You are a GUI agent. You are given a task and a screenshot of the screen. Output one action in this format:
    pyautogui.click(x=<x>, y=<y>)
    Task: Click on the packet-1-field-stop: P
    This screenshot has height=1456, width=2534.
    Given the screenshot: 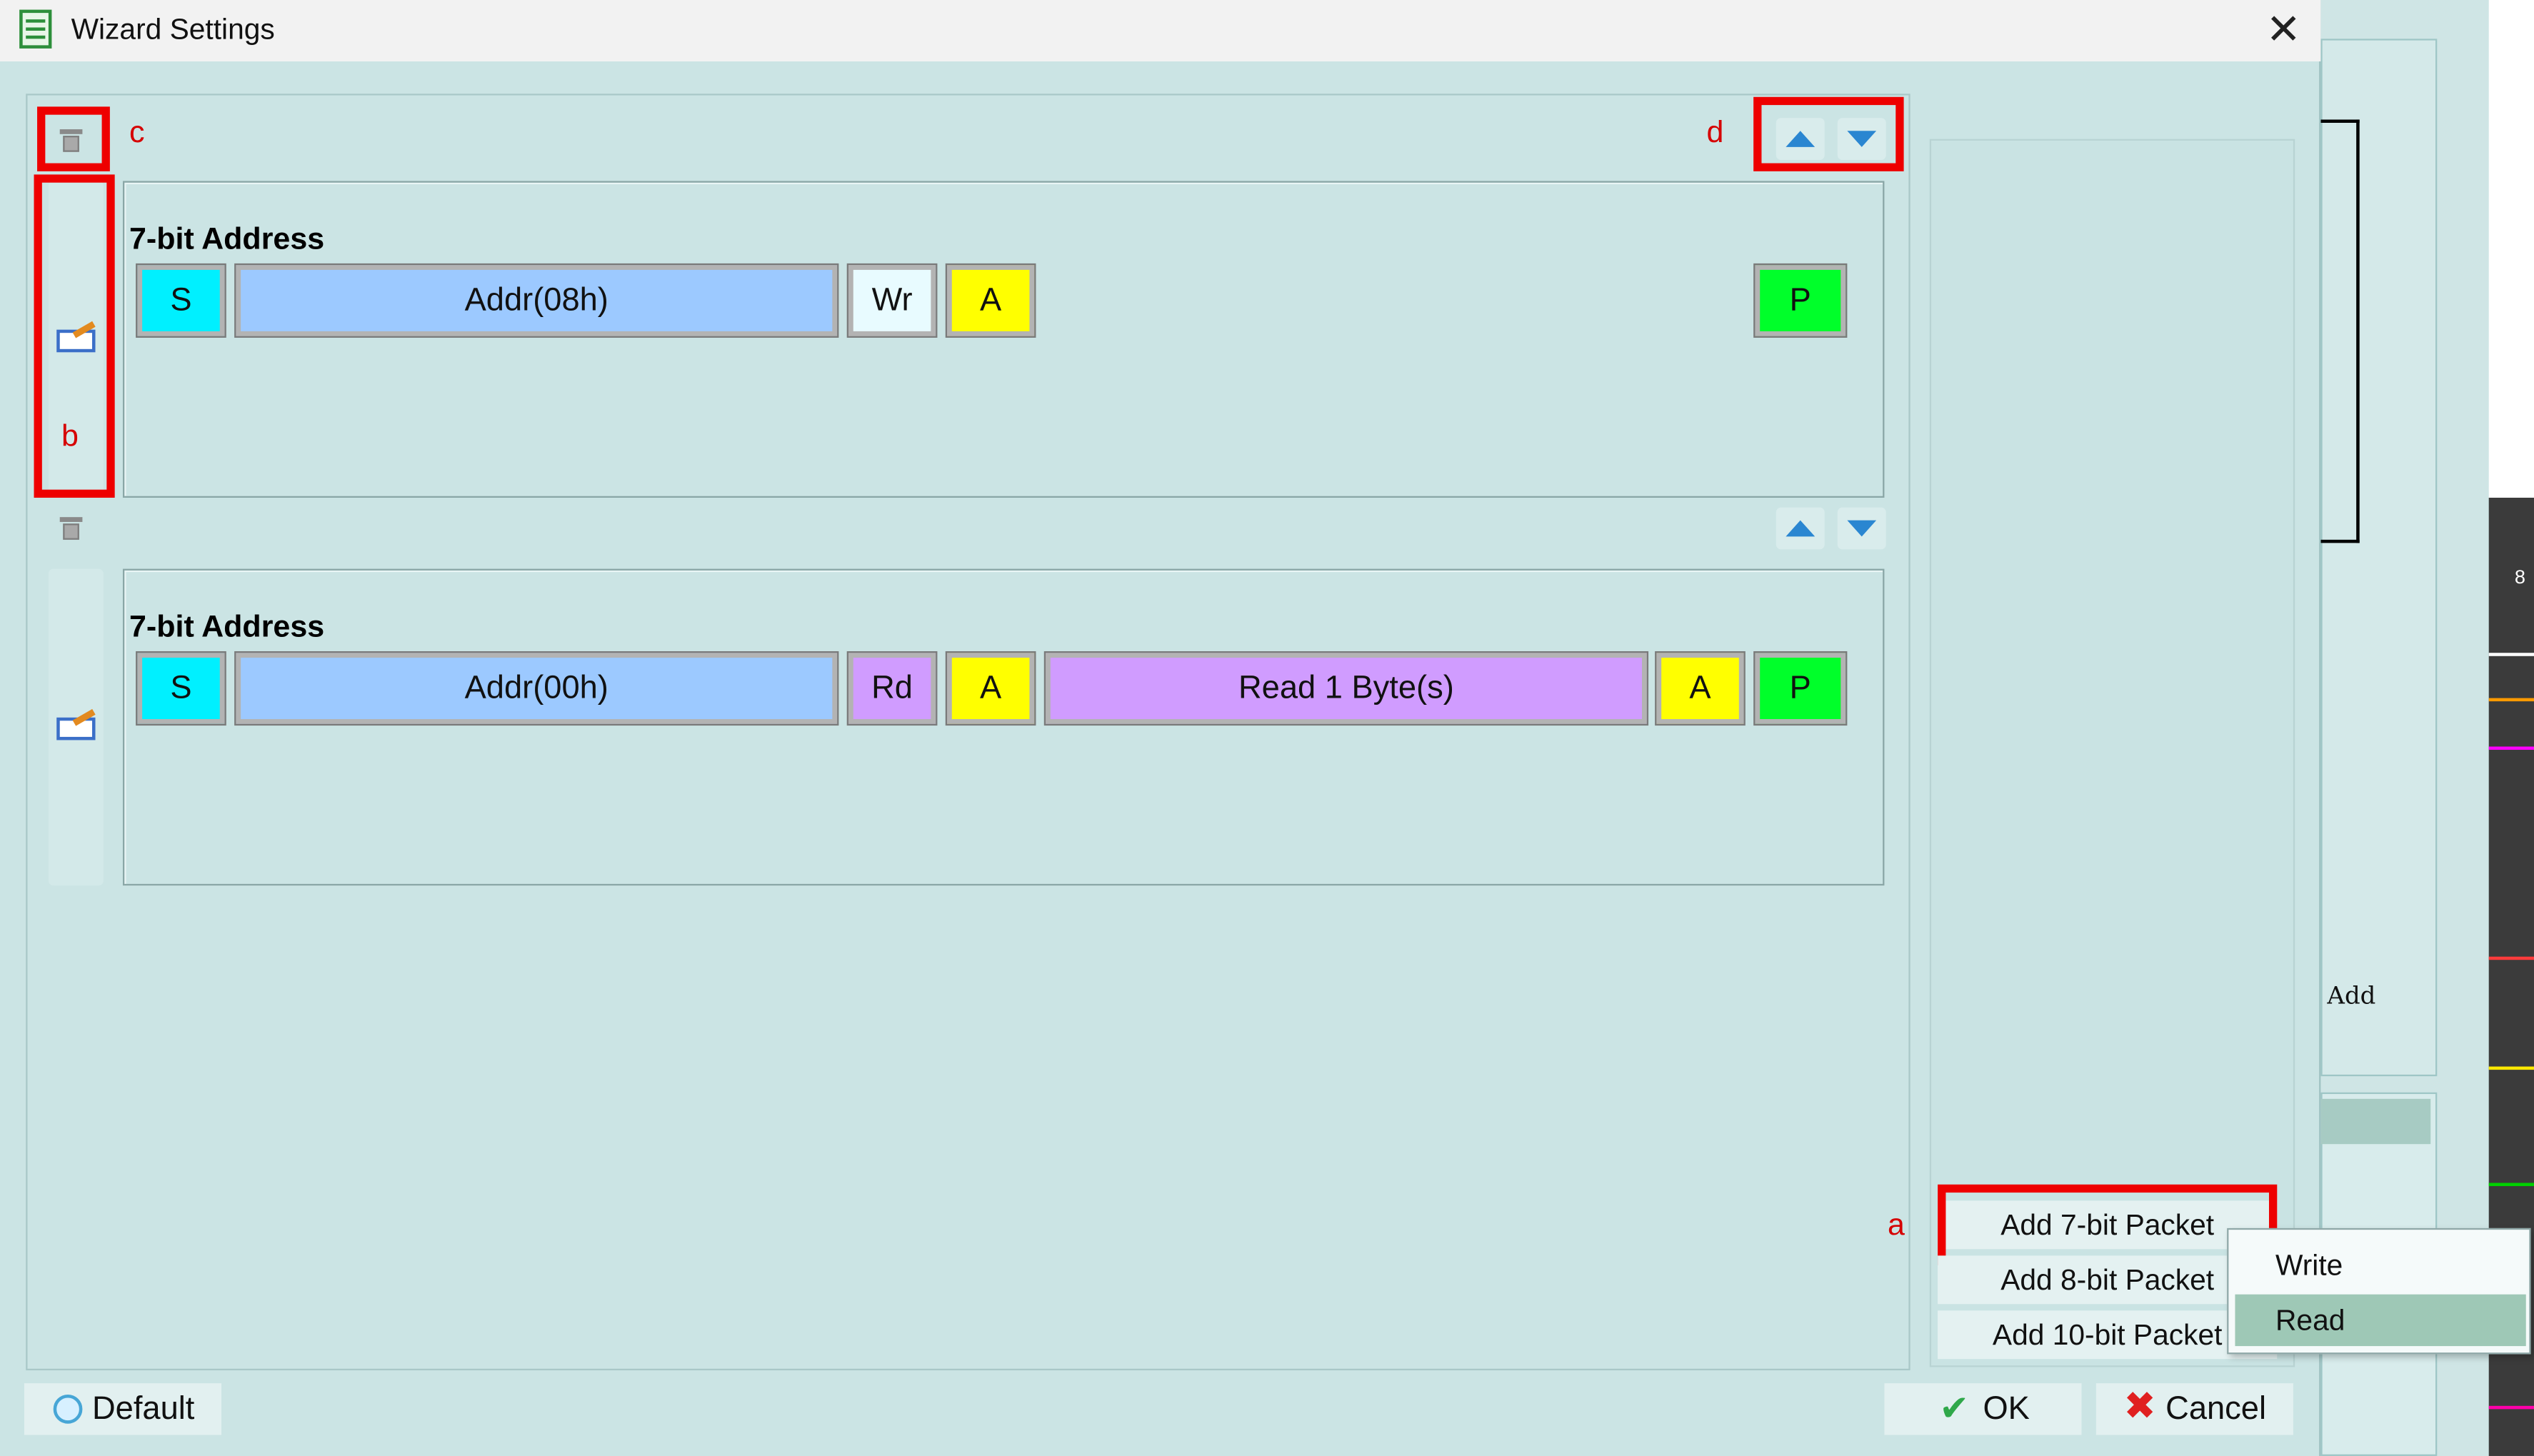 What is the action you would take?
    pyautogui.click(x=1801, y=300)
    